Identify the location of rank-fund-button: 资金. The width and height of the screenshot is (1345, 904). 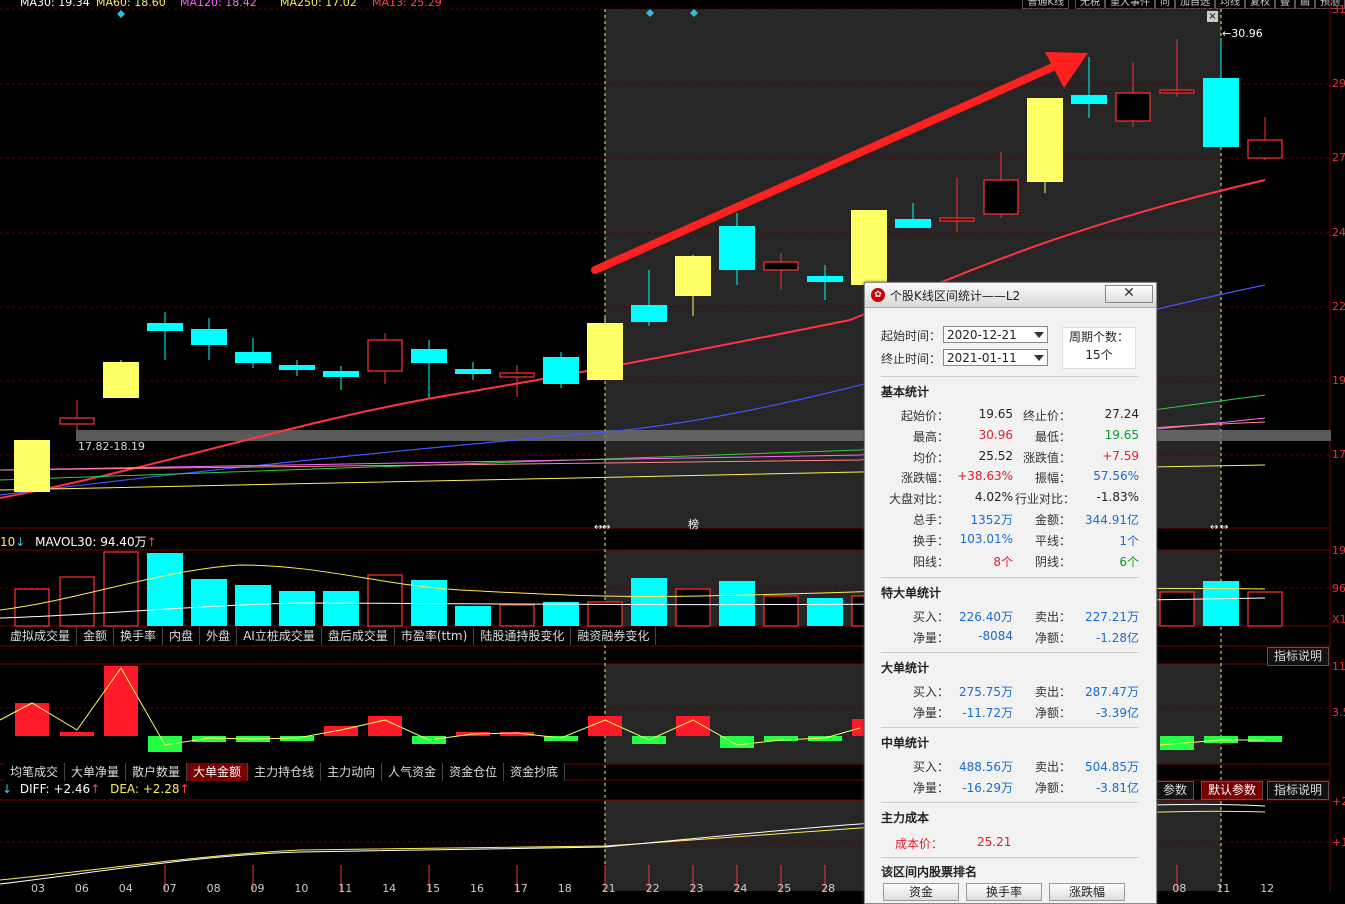
(921, 892).